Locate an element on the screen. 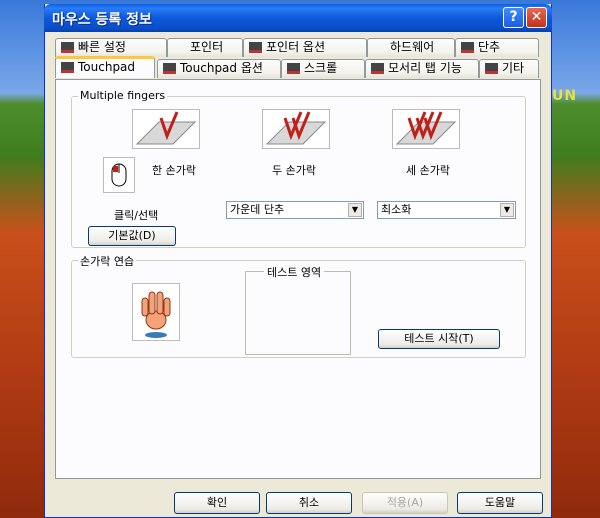  tab-touchpad-options: Touchpad 옵션 is located at coordinates (219, 68).